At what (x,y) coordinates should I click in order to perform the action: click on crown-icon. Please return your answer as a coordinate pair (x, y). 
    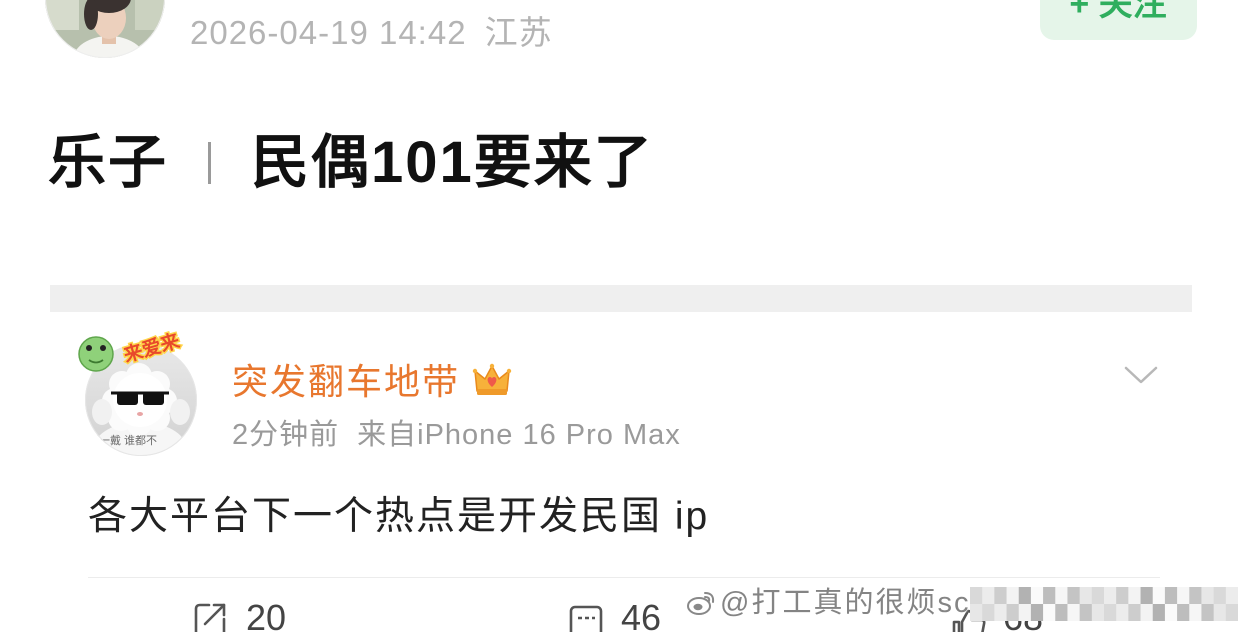
    Looking at the image, I should click on (492, 379).